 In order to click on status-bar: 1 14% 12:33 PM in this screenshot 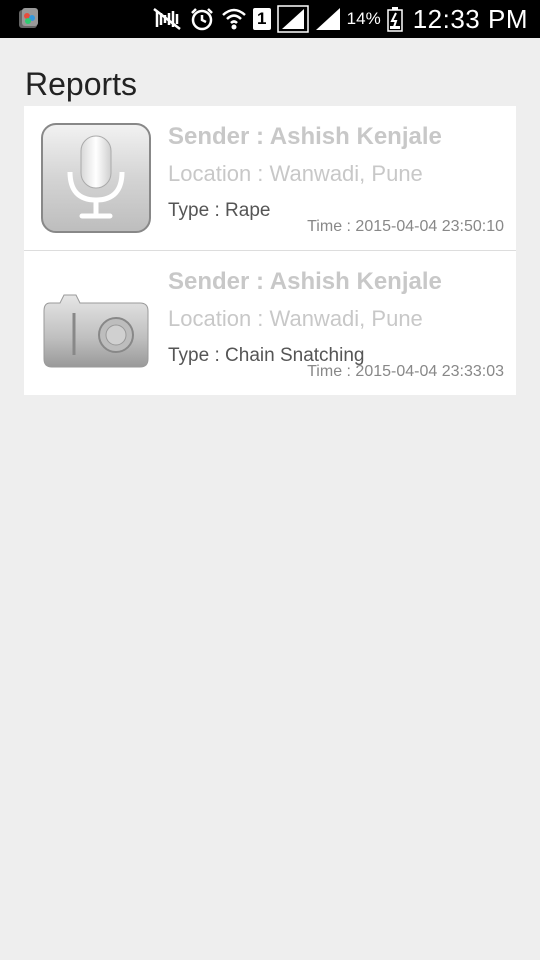, I will do `click(270, 19)`.